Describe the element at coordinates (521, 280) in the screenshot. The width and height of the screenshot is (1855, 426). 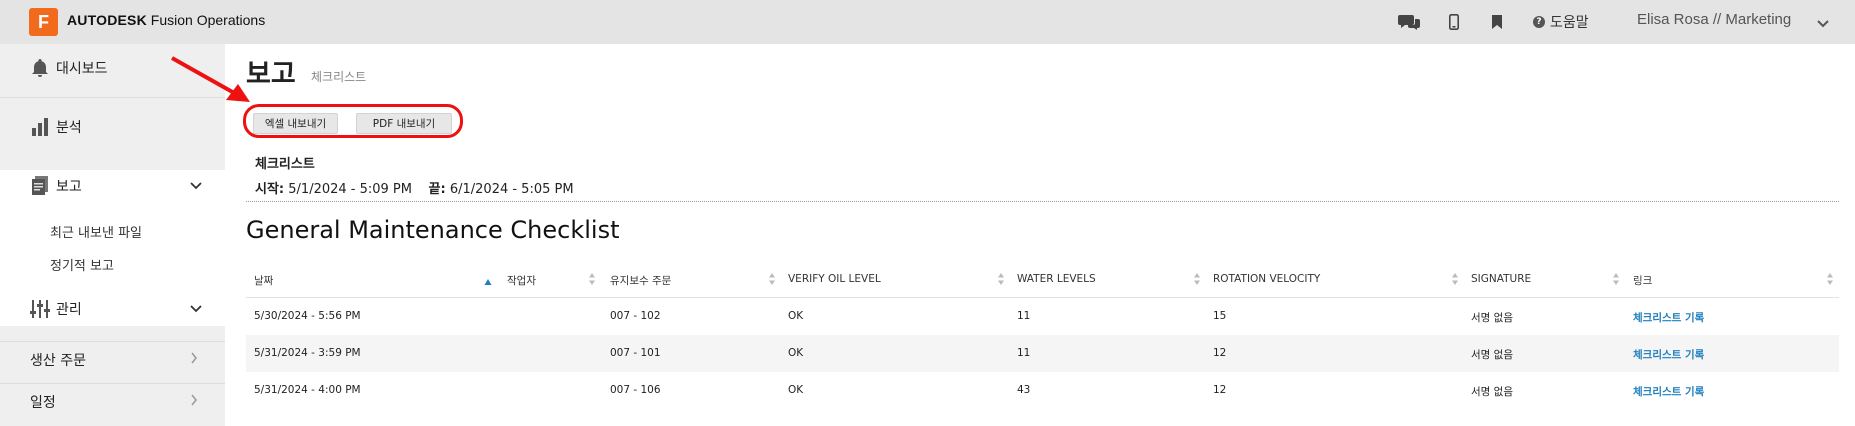
I see `column-header-worker: 작업자` at that location.